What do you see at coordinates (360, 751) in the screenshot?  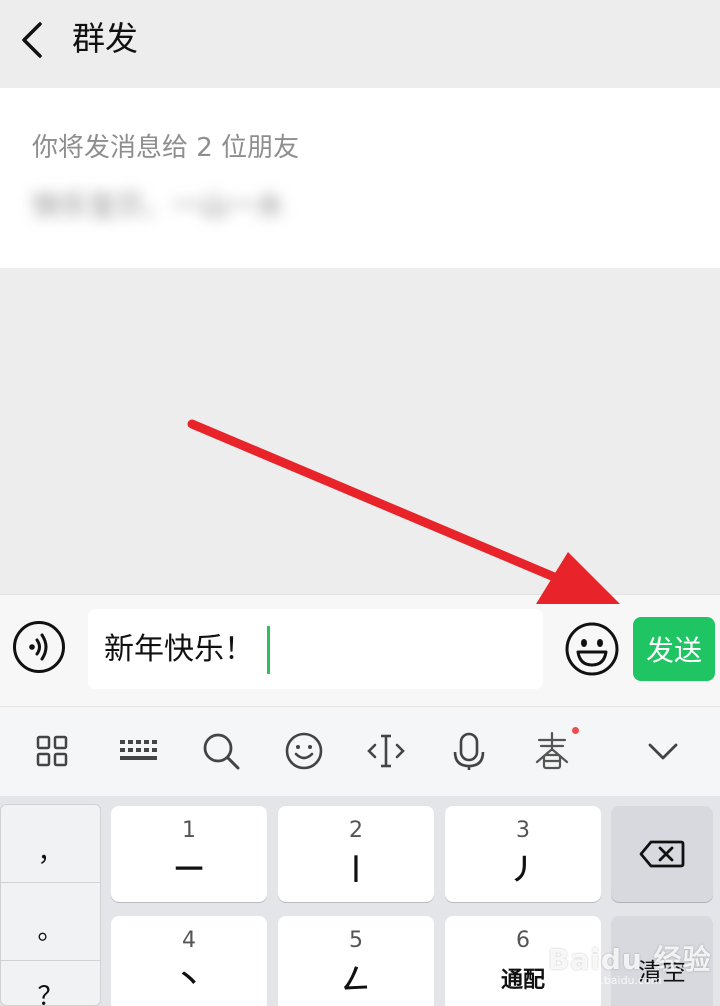 I see `keyboard-toolbar` at bounding box center [360, 751].